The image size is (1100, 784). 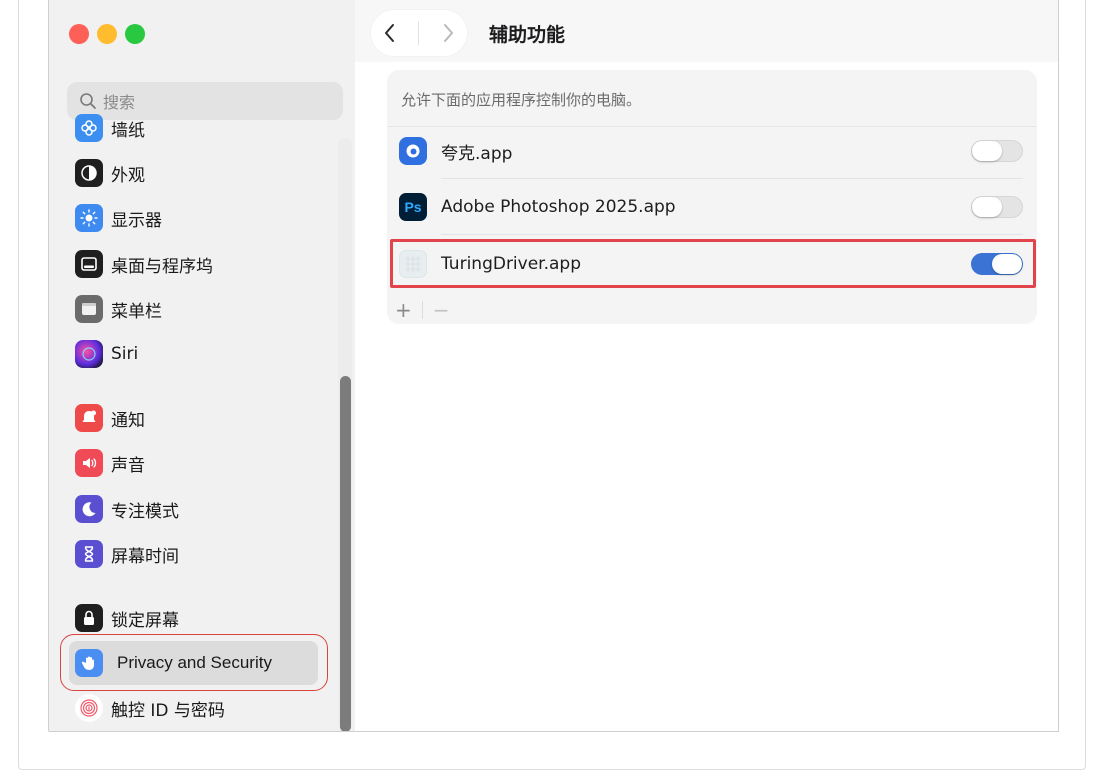 I want to click on siri-icon, so click(x=89, y=354).